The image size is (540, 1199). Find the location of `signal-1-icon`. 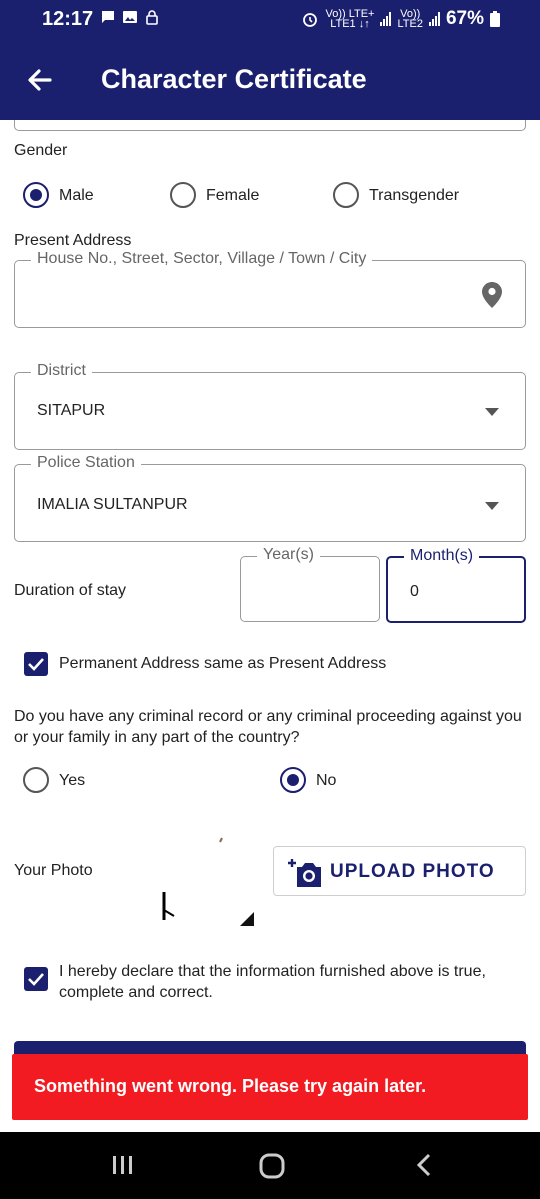

signal-1-icon is located at coordinates (386, 19).